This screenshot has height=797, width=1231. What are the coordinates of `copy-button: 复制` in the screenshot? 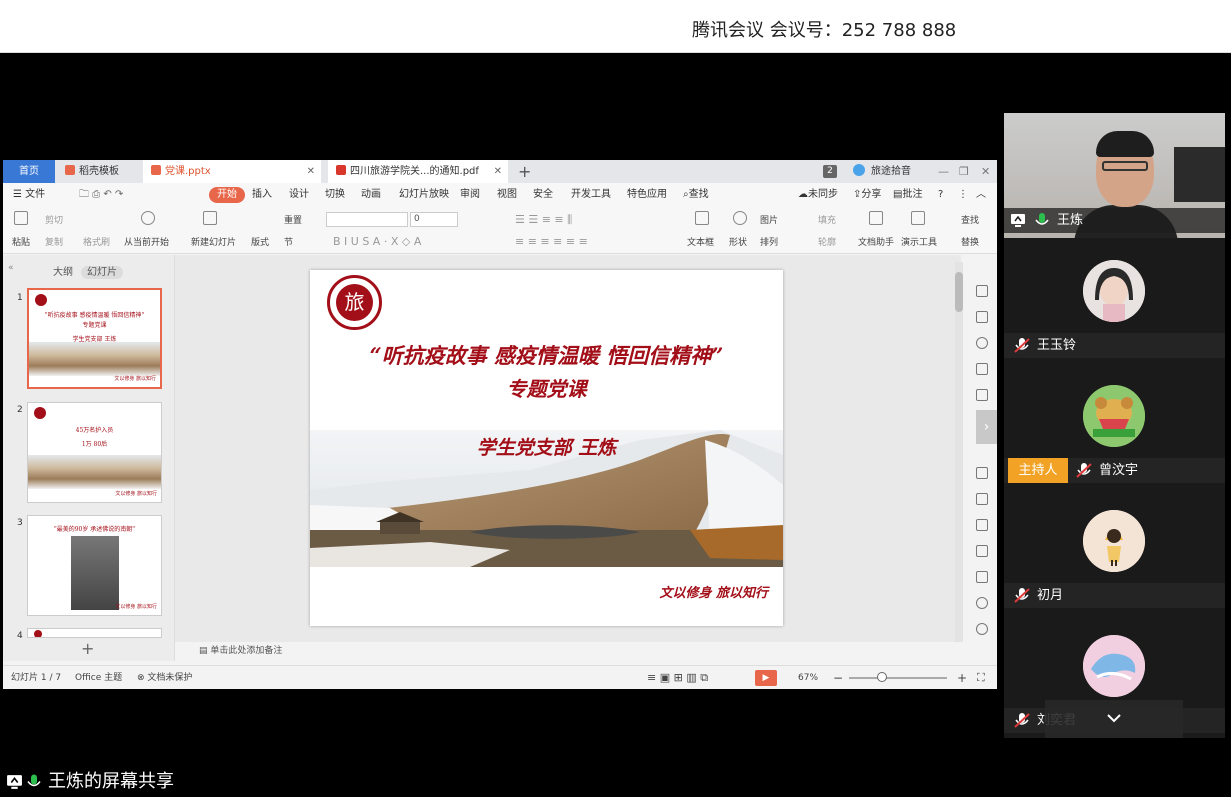 It's located at (54, 241).